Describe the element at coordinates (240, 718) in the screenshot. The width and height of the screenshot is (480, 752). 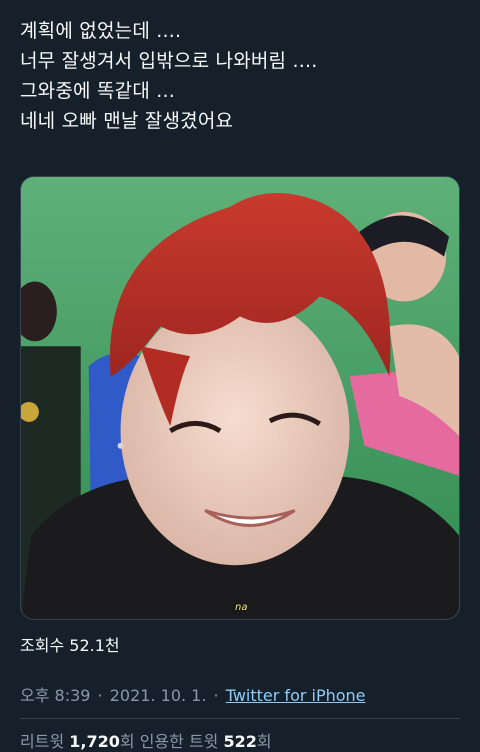
I see `divider` at that location.